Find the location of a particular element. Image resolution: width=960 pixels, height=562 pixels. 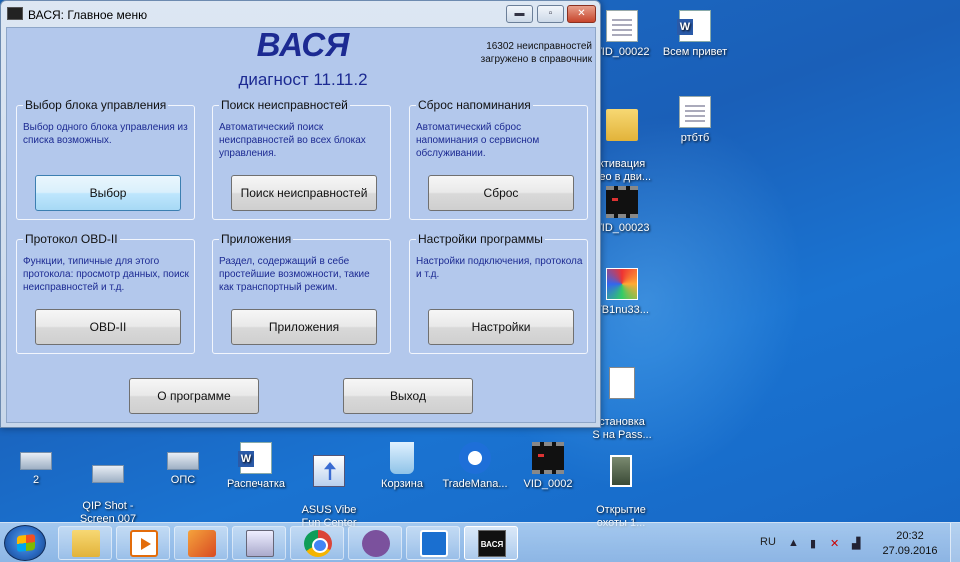

vasya-app-icon: ВАСЯ is located at coordinates (492, 543).